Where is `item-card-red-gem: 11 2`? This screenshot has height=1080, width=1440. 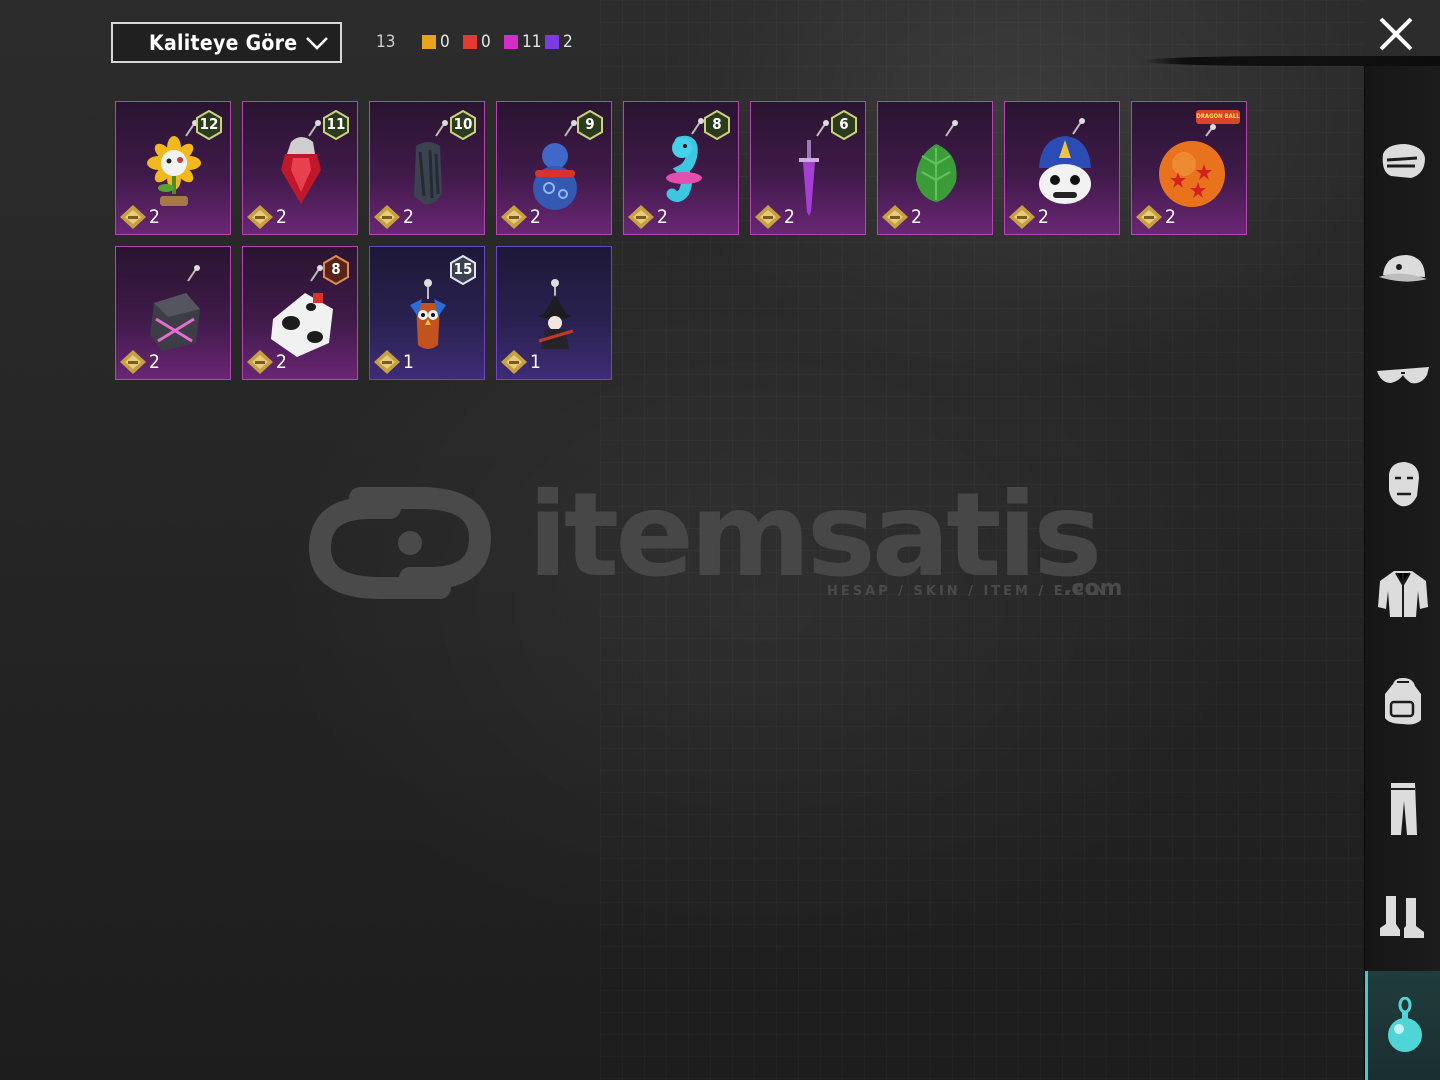
item-card-red-gem: 11 2 is located at coordinates (300, 168).